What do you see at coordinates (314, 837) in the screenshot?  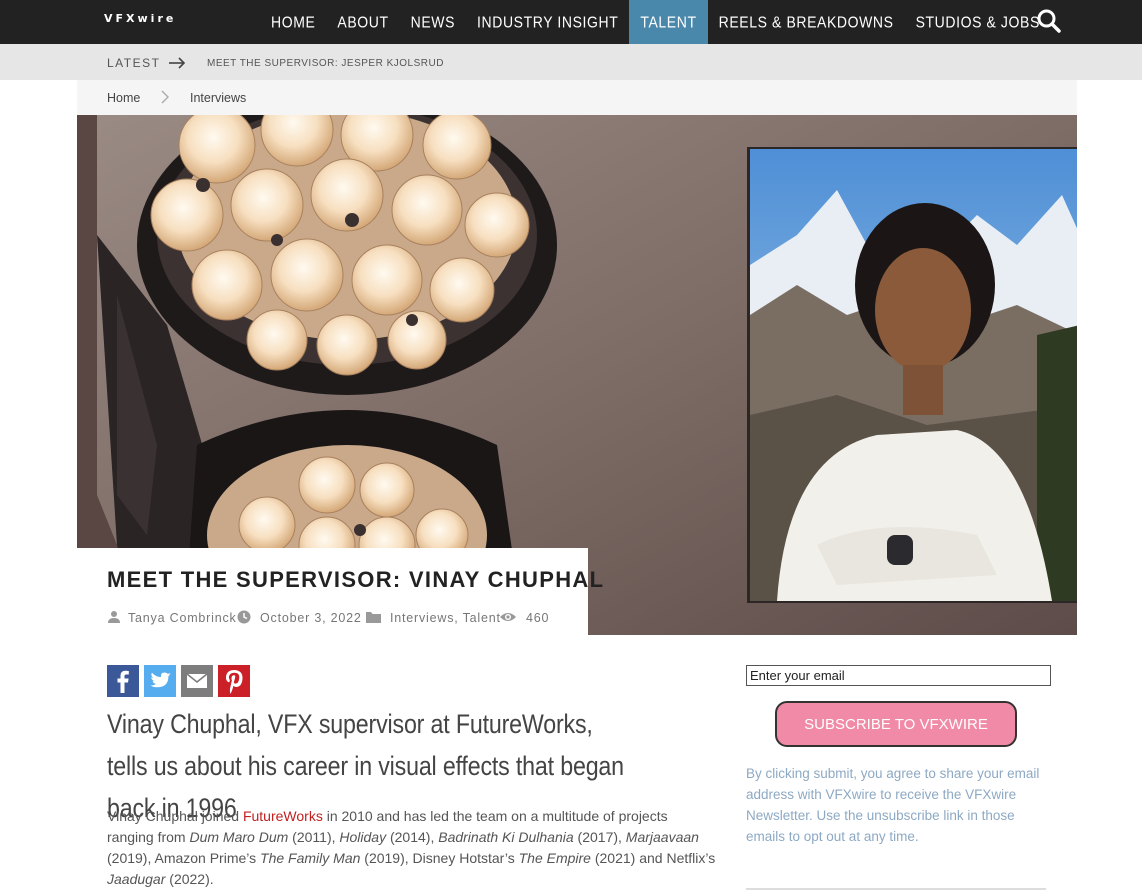 I see `body-text-segment: (2011),` at bounding box center [314, 837].